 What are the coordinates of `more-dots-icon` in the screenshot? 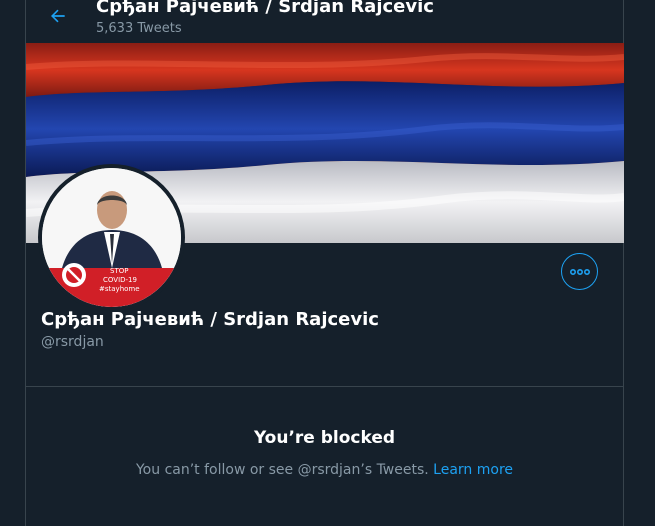 It's located at (579, 271).